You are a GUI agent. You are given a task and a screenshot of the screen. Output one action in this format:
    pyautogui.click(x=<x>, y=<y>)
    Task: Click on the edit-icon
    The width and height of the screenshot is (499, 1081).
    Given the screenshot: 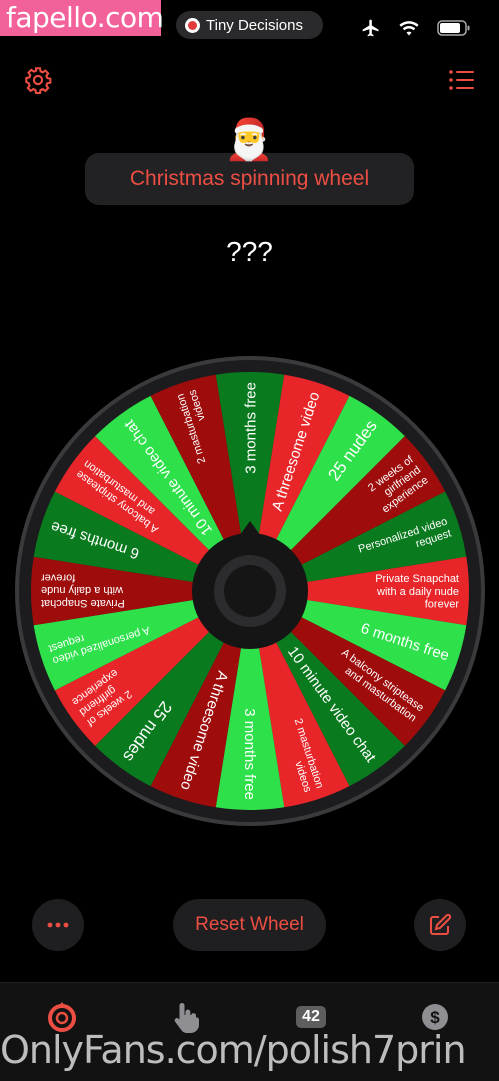 What is the action you would take?
    pyautogui.click(x=441, y=924)
    